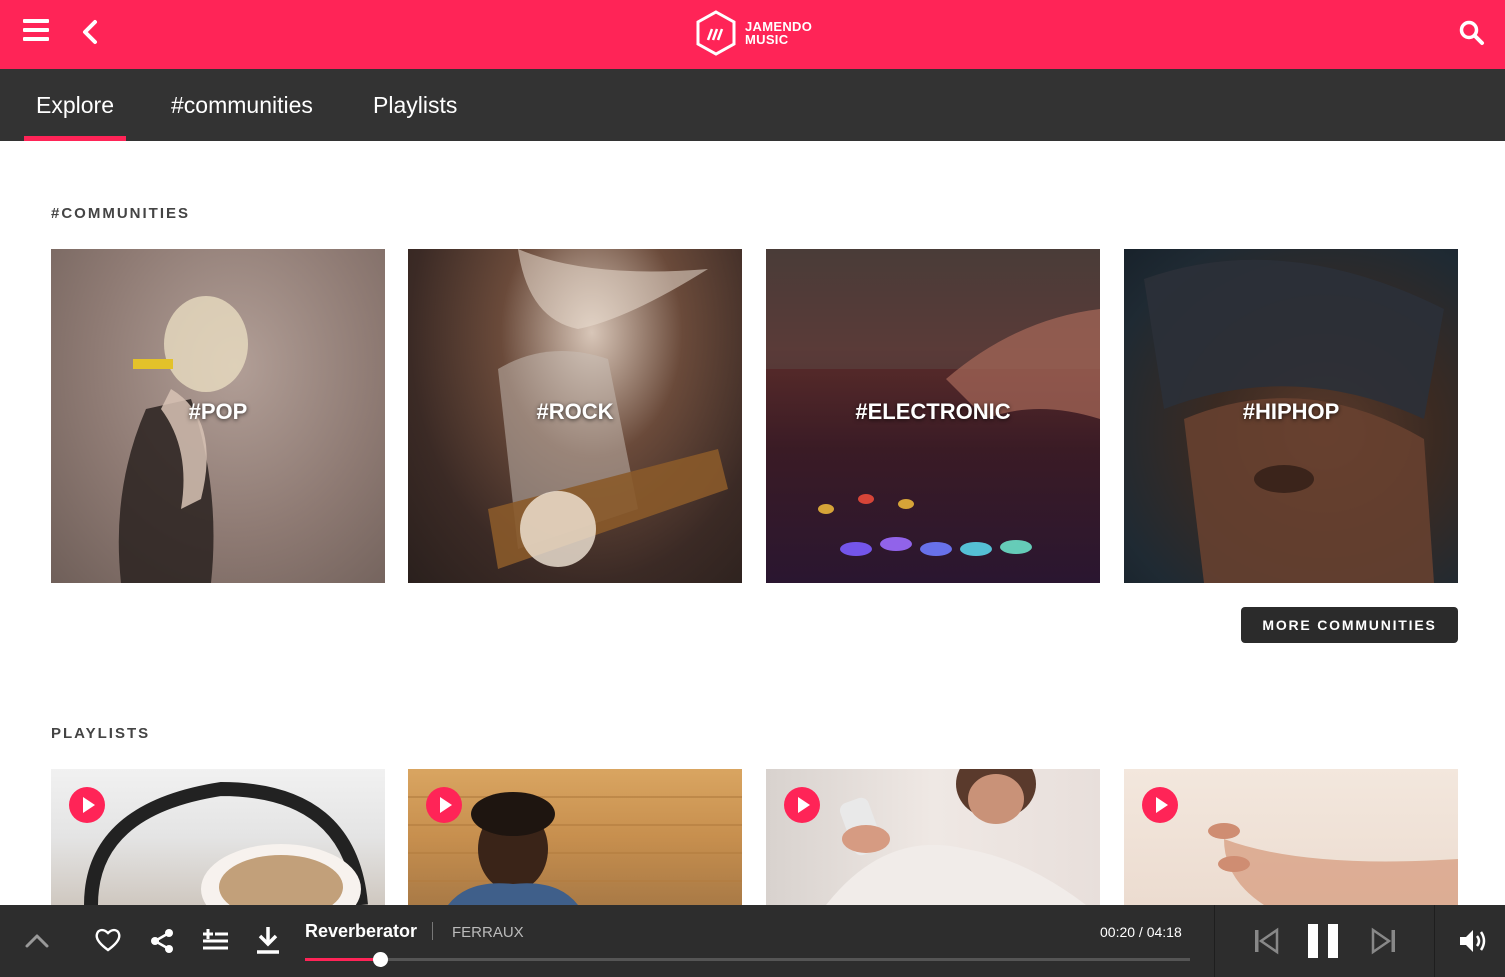 This screenshot has height=977, width=1505. I want to click on skip-previous-icon, so click(1266, 941).